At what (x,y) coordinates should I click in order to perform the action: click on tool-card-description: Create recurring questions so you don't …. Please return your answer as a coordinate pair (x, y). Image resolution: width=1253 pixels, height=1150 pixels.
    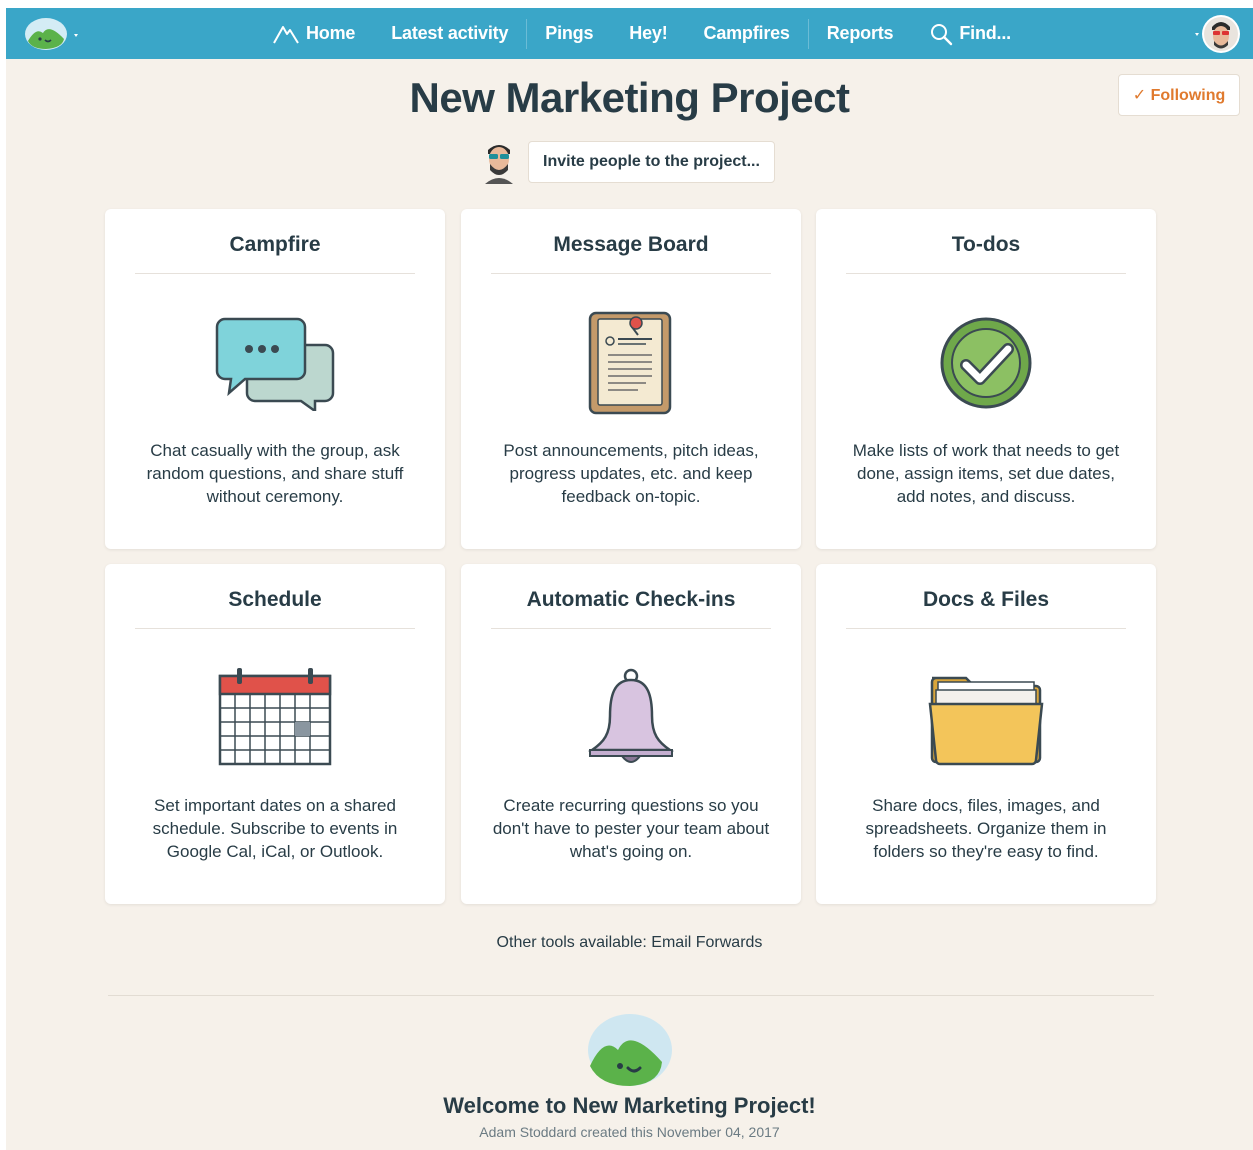
    Looking at the image, I should click on (631, 828).